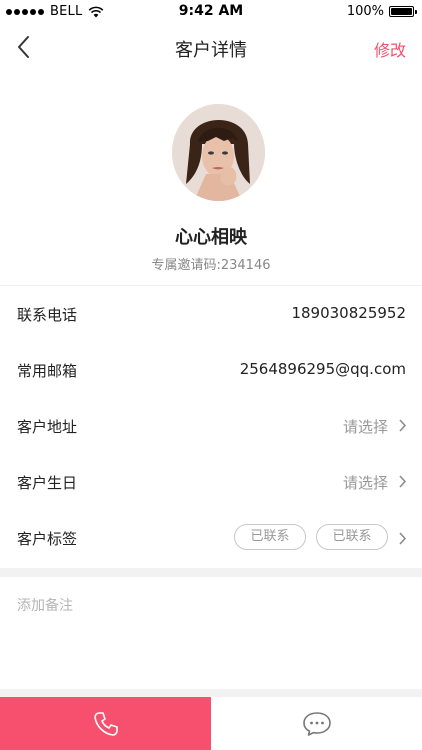 This screenshot has width=422, height=750. I want to click on row-label: 联系电话, so click(47, 315).